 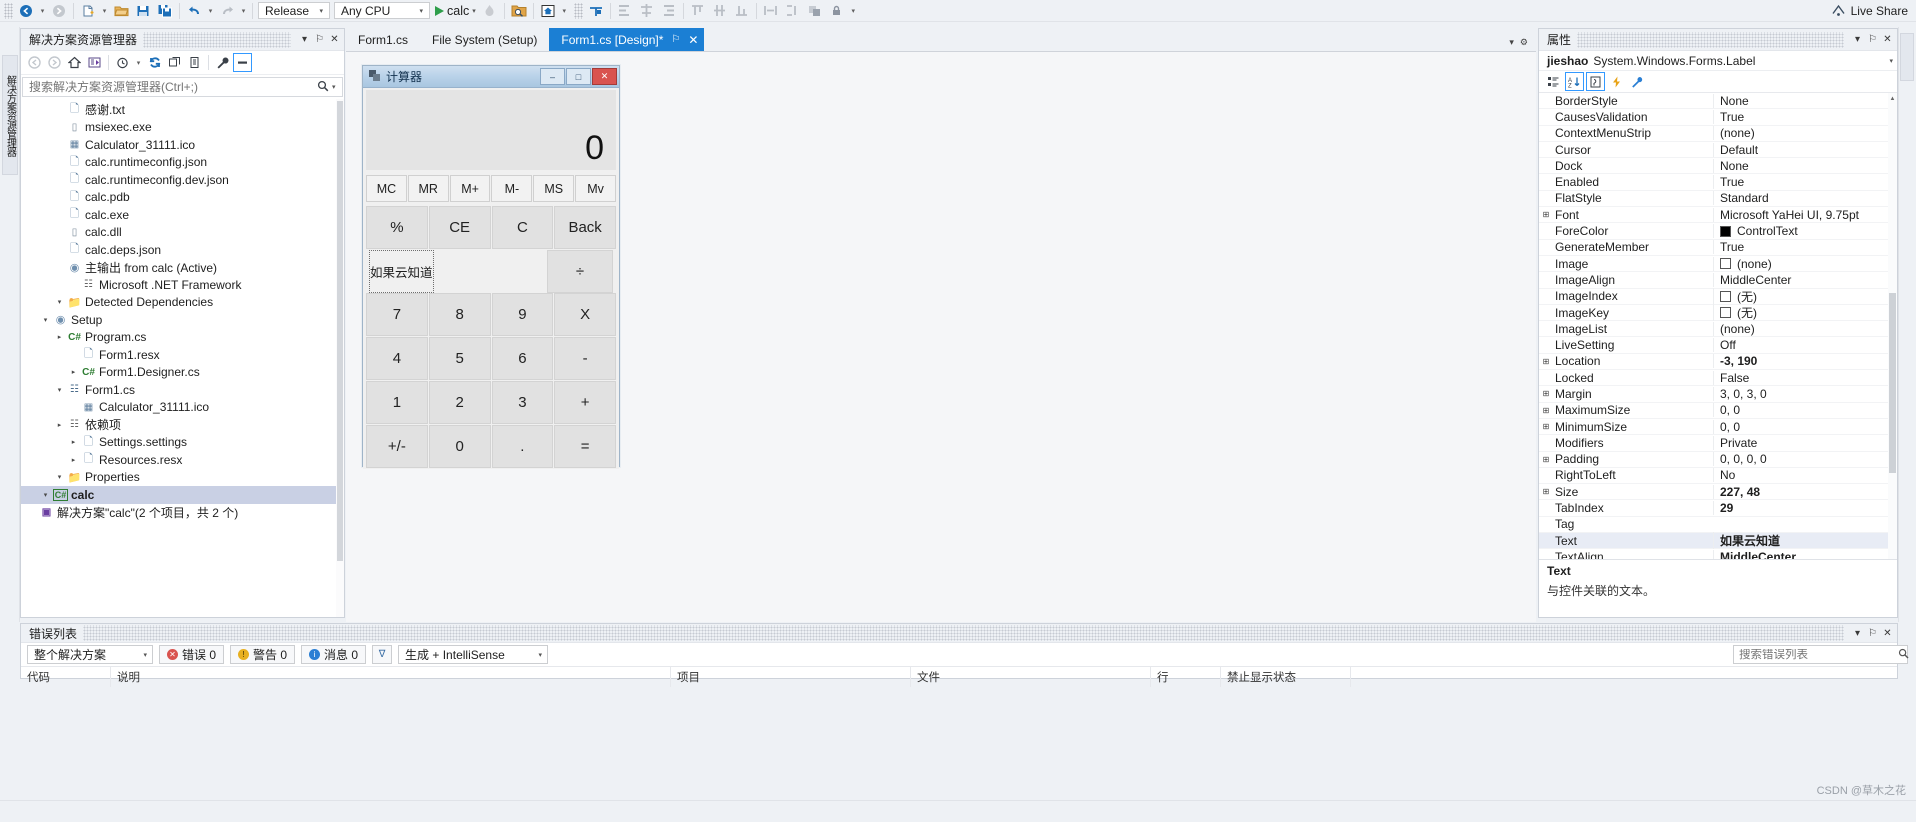 I want to click on tree-item: 🗋 calc.pdb, so click(x=182, y=198).